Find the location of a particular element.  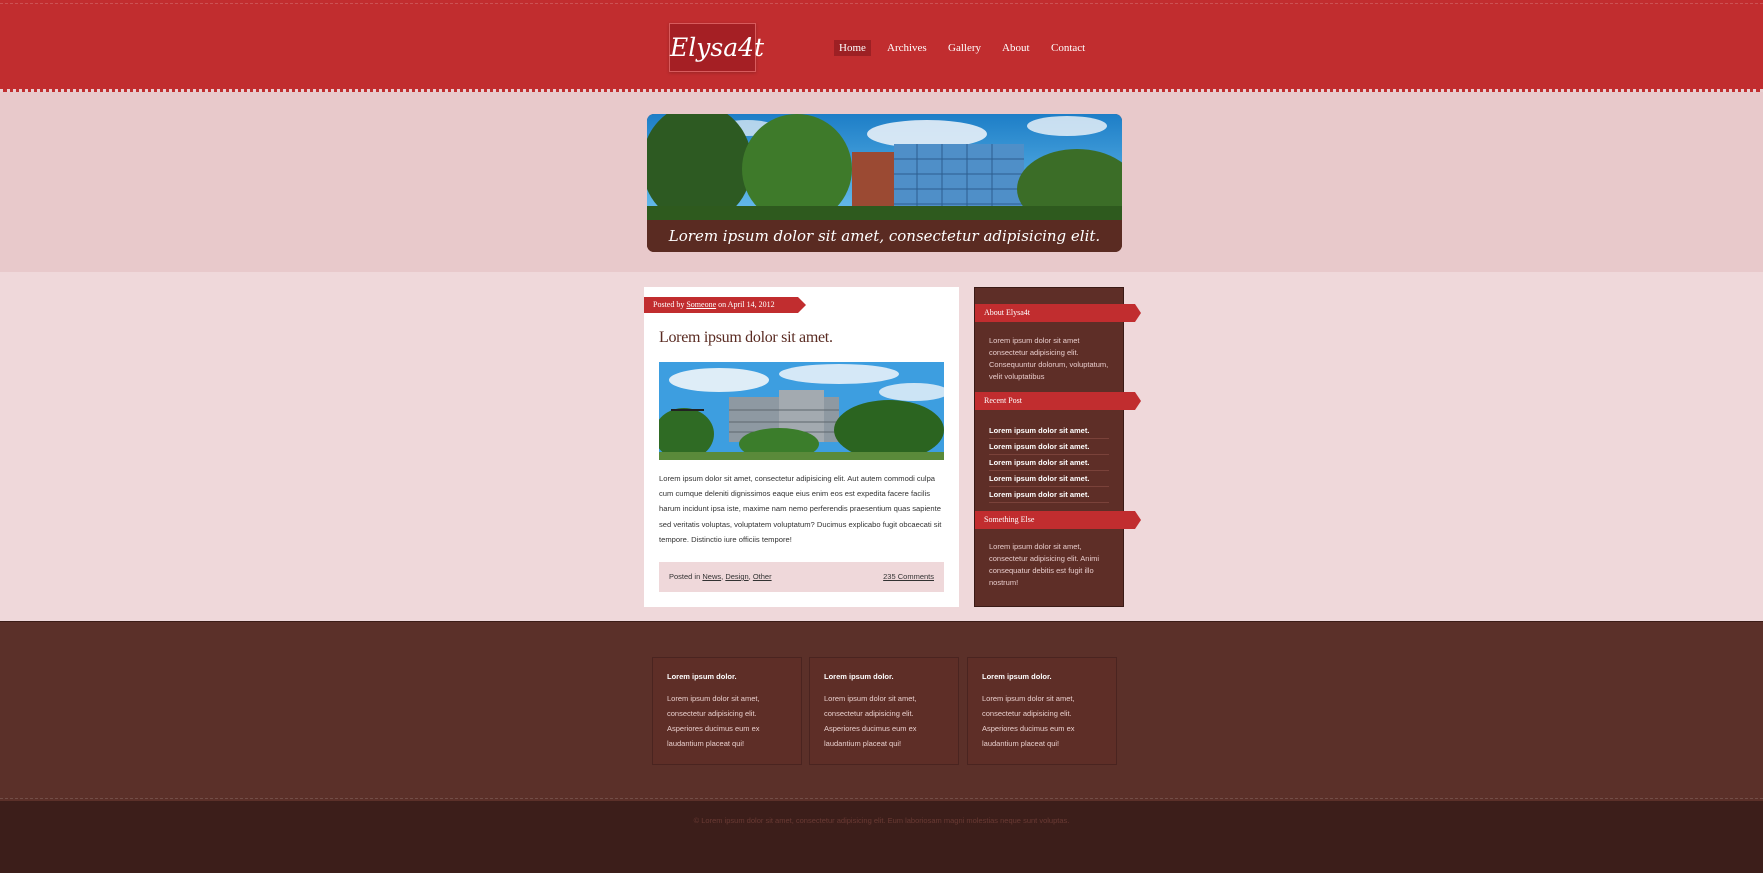

nav-contact: Contact is located at coordinates (1068, 48).